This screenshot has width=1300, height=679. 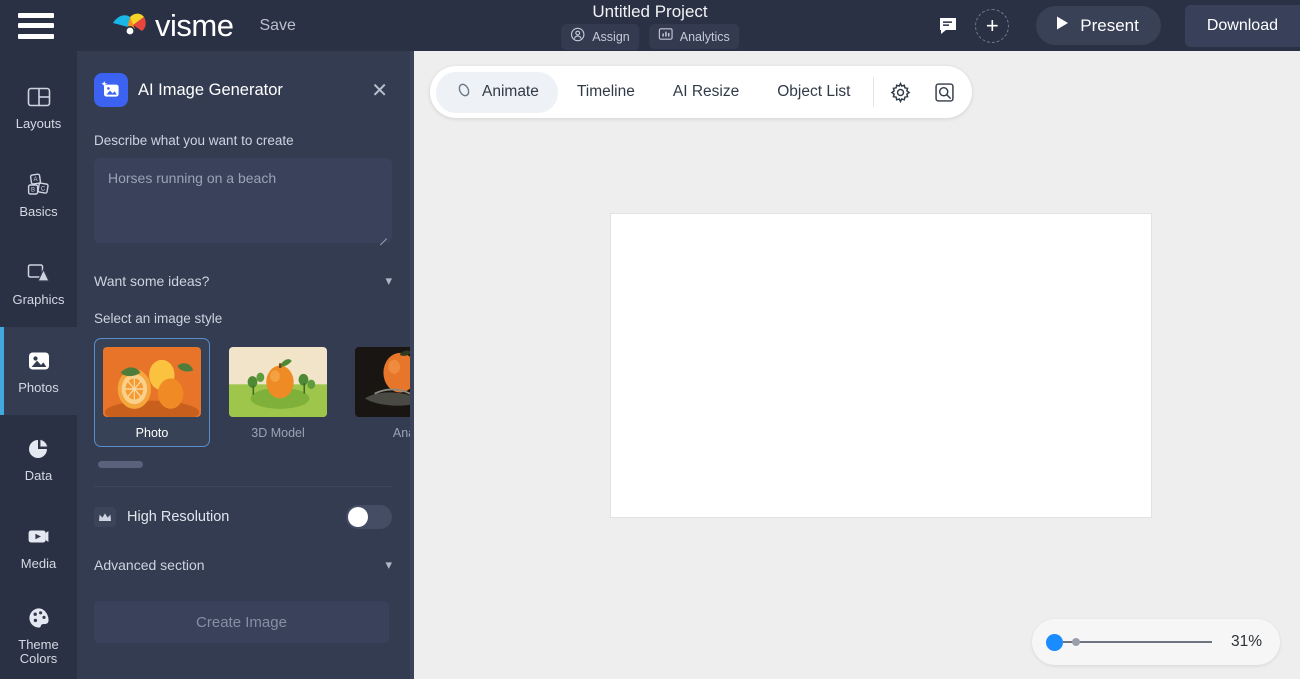 I want to click on tab-object-list: Object List, so click(x=813, y=92).